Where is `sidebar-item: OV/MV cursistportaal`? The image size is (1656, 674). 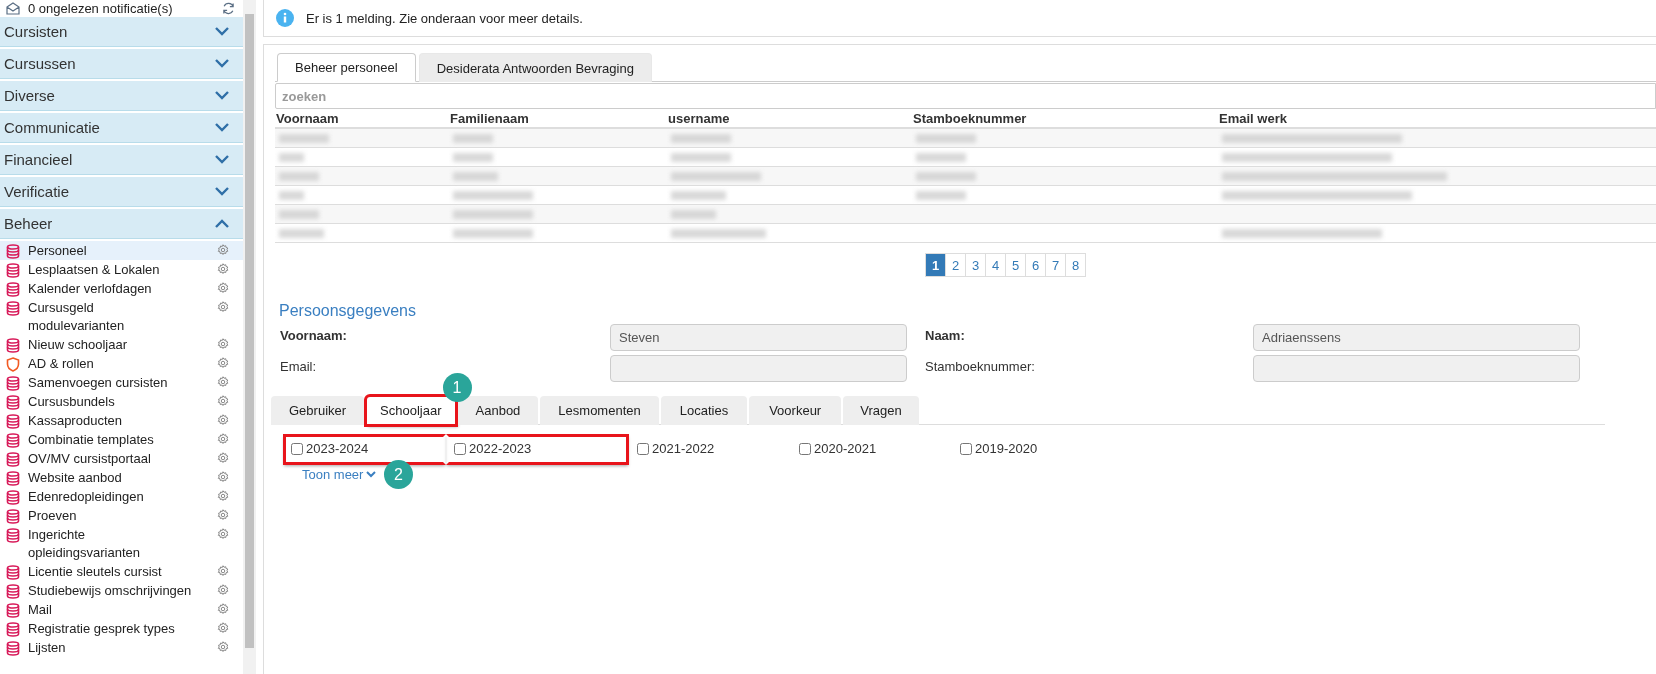 sidebar-item: OV/MV cursistportaal is located at coordinates (121, 458).